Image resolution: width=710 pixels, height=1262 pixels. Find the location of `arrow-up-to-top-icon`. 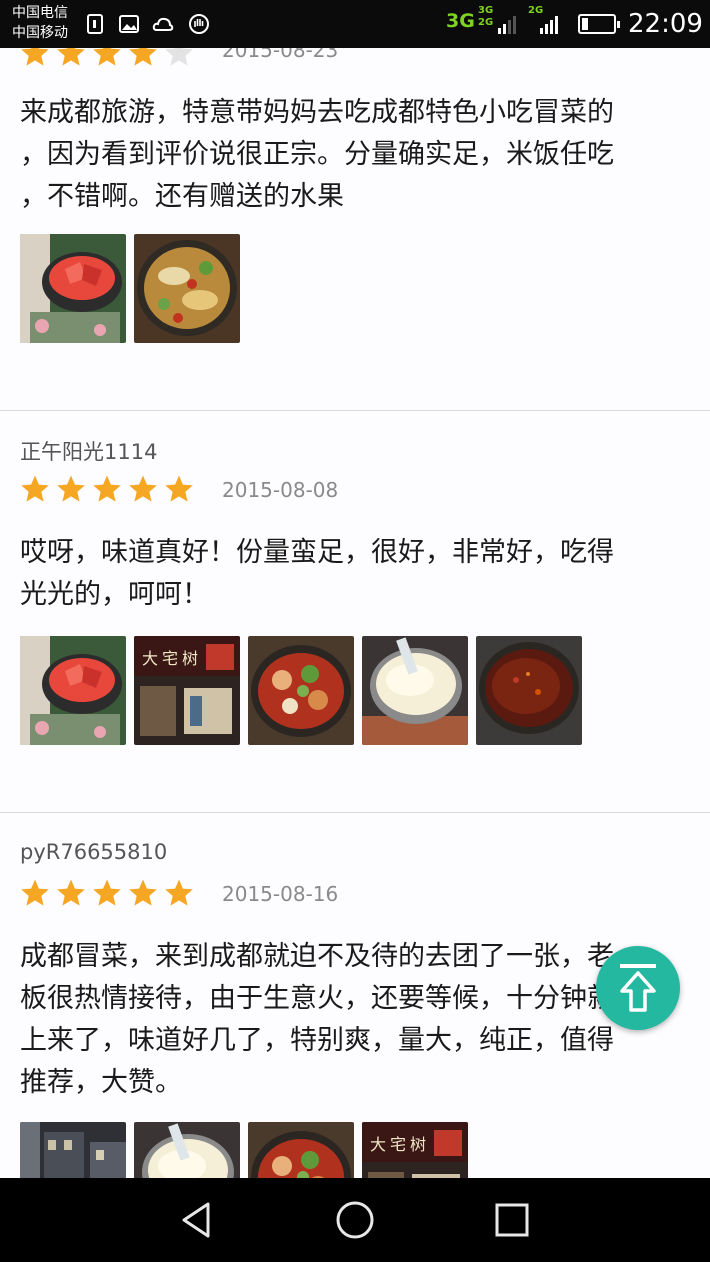

arrow-up-to-top-icon is located at coordinates (638, 988).